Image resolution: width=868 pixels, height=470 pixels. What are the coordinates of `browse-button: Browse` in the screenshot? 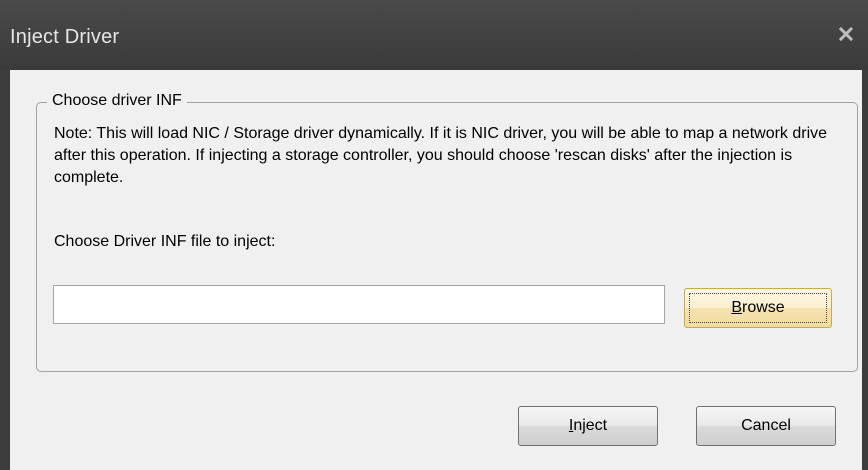 It's located at (758, 308).